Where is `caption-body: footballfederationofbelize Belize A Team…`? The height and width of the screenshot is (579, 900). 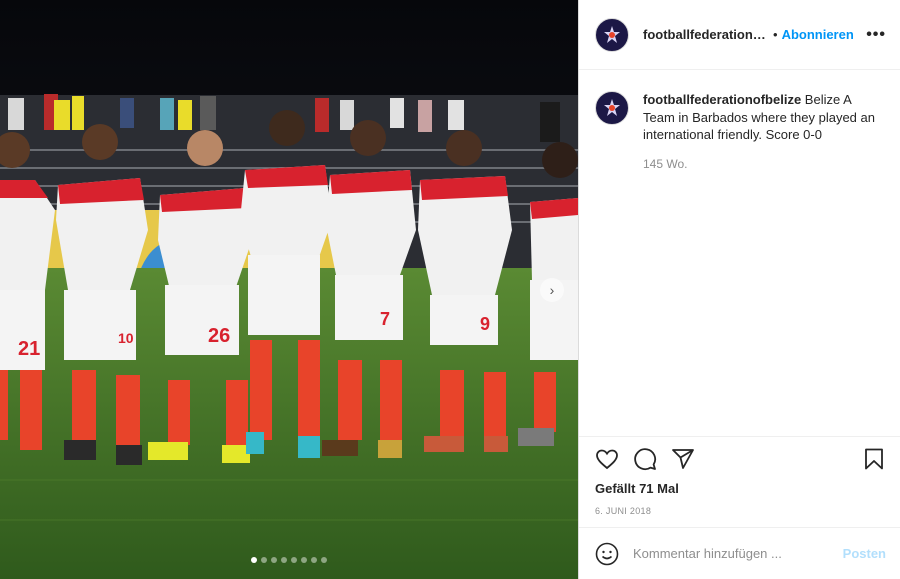 caption-body: footballfederationofbelize Belize A Team… is located at coordinates (763, 132).